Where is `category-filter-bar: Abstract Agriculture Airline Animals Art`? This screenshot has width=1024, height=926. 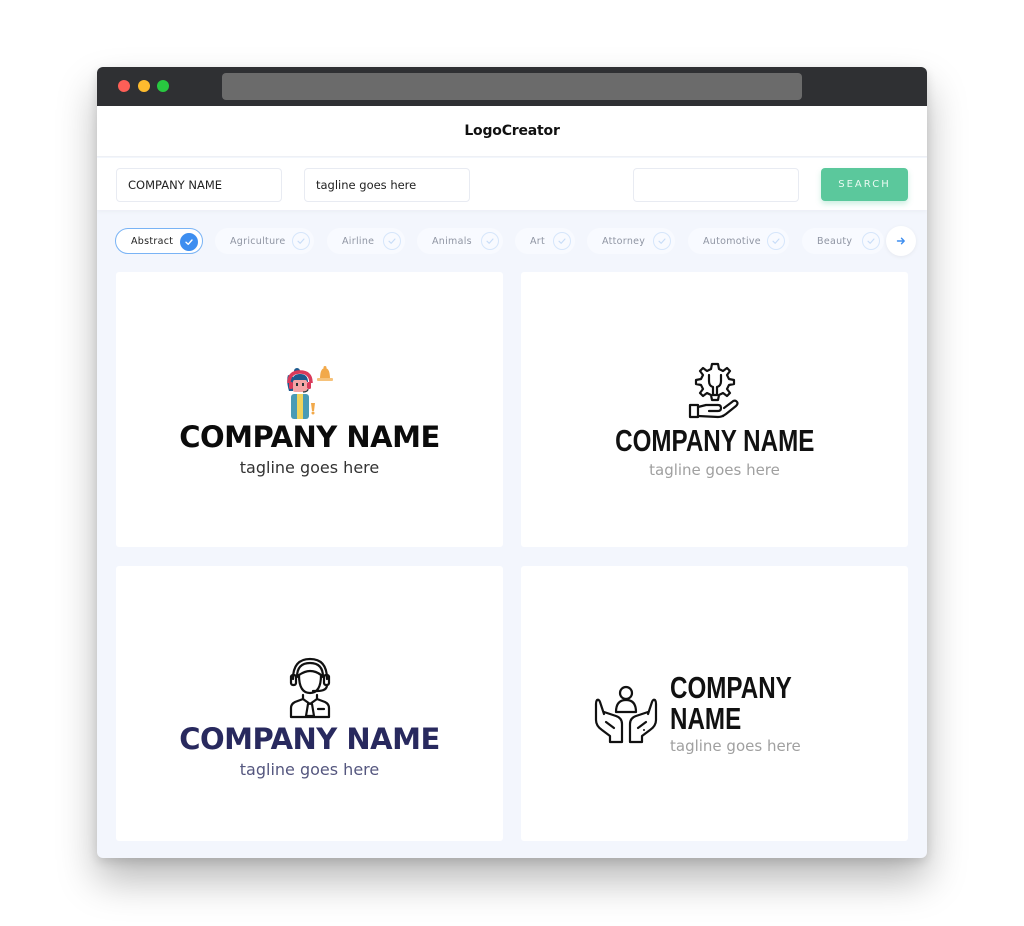
category-filter-bar: Abstract Agriculture Airline Animals Art is located at coordinates (515, 241).